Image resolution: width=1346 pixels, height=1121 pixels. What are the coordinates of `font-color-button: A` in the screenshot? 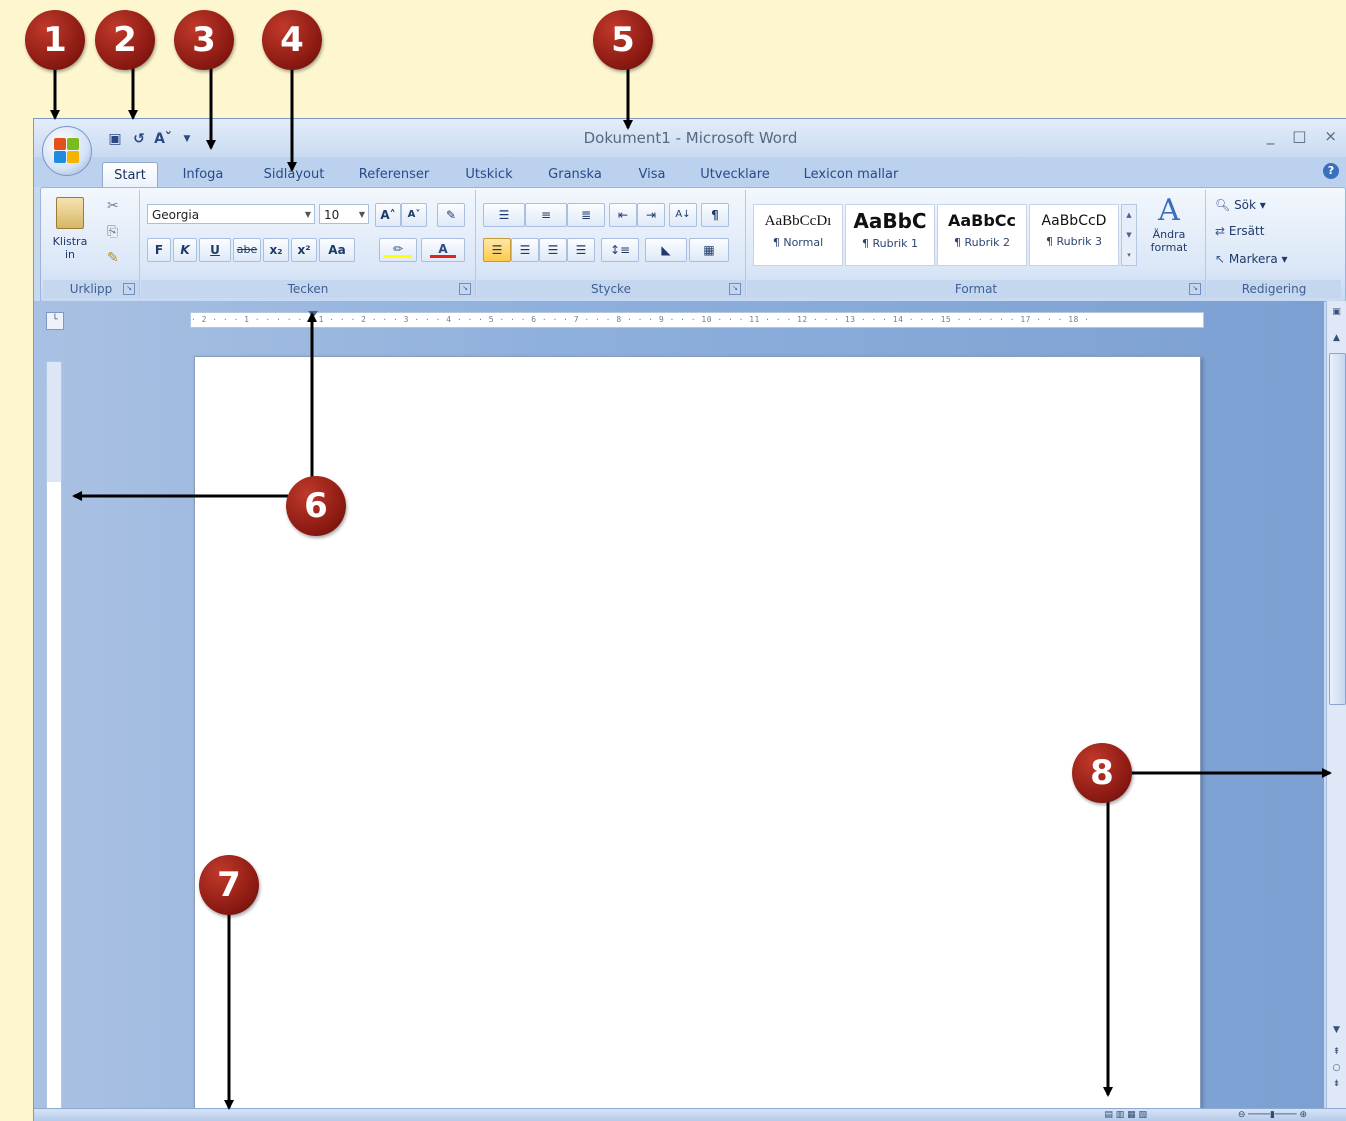 It's located at (443, 250).